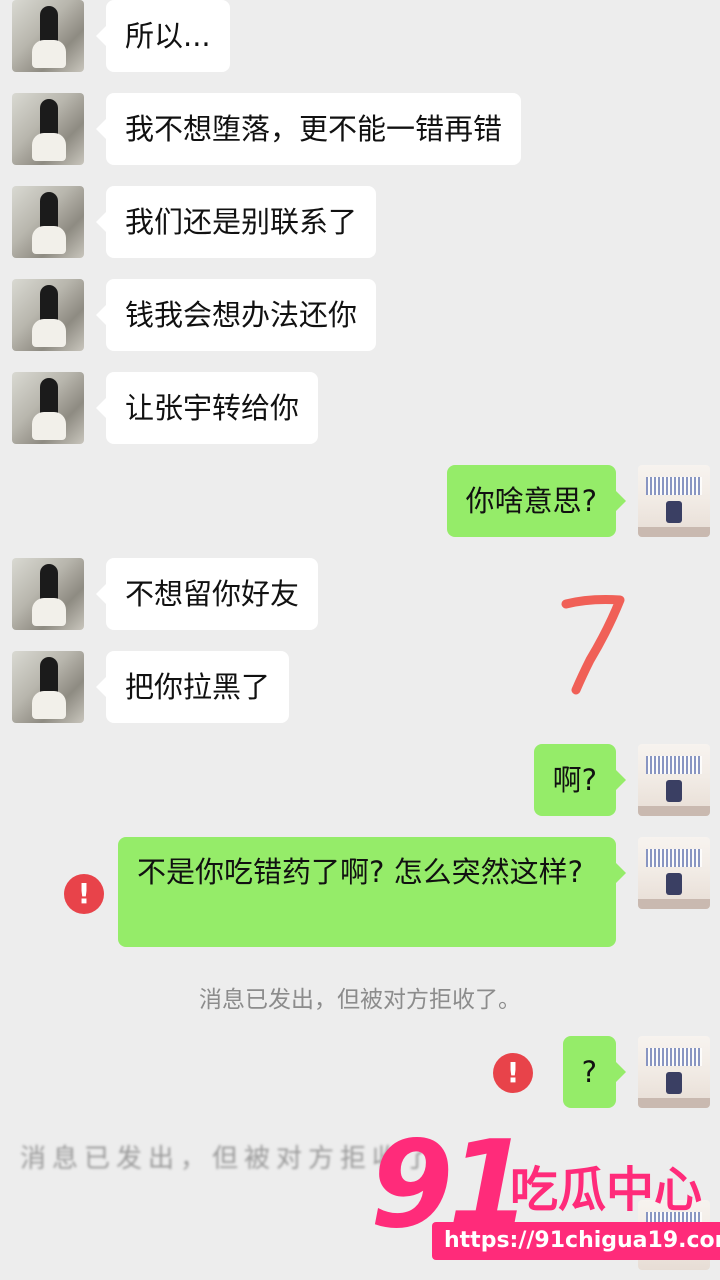 The image size is (720, 1280). I want to click on message-bubble-incoming: 钱我会想办法还你, so click(236, 315).